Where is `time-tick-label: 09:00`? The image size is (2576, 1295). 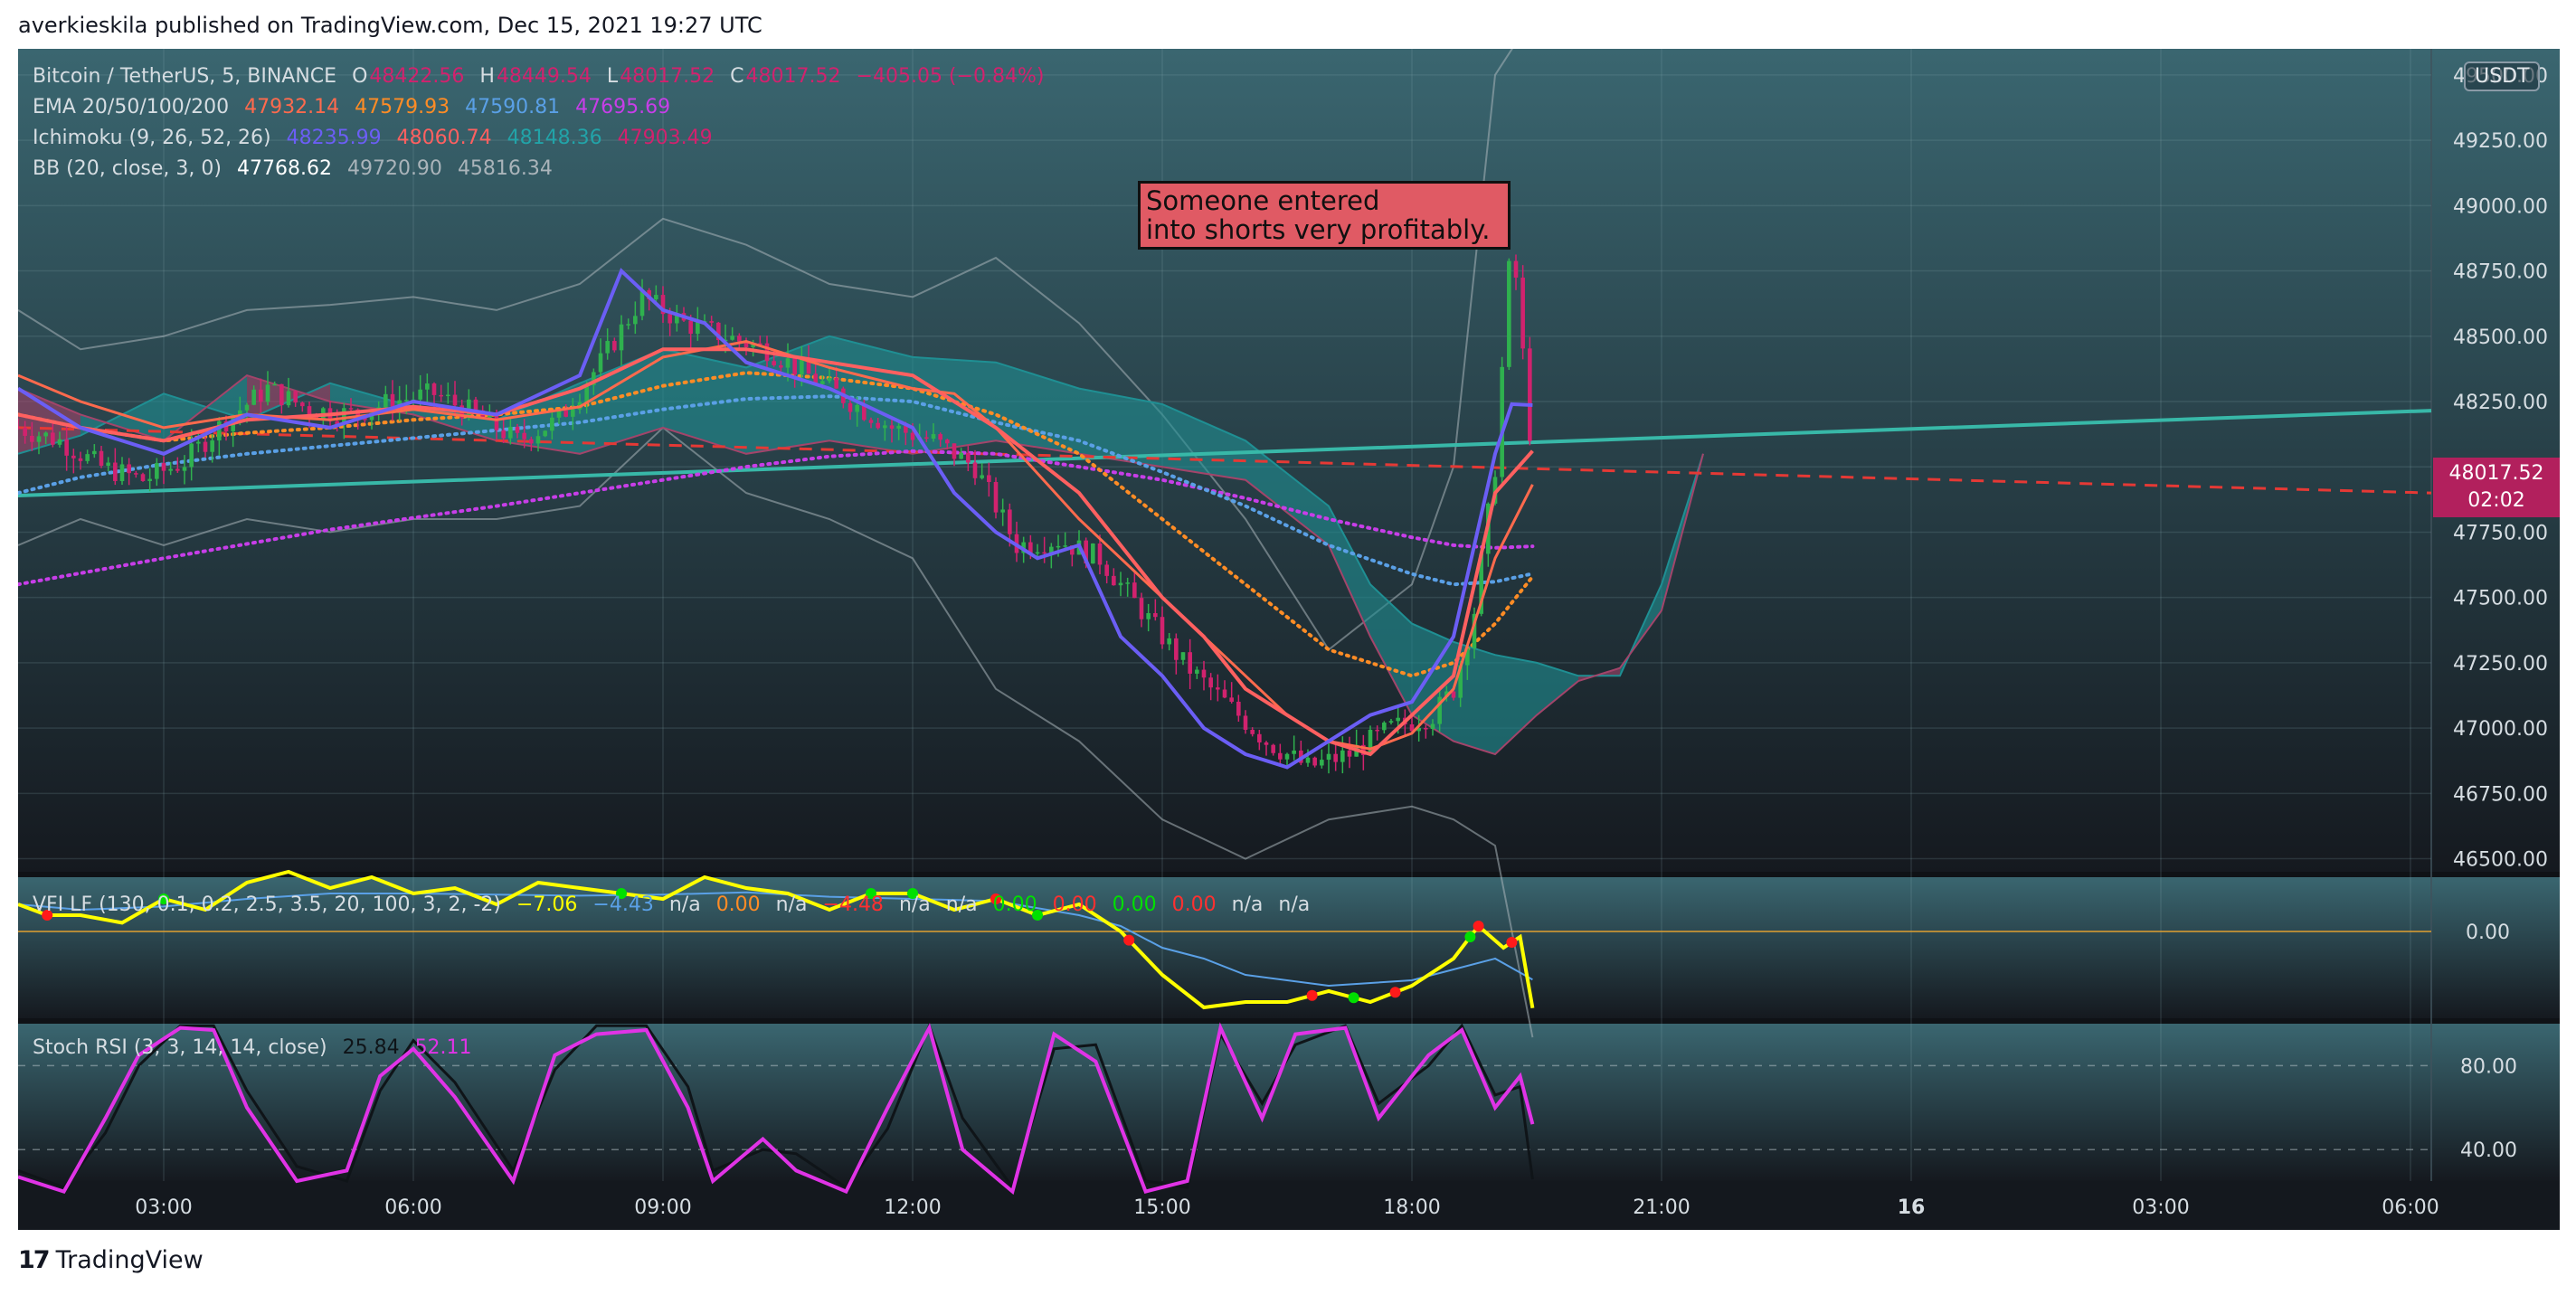 time-tick-label: 09:00 is located at coordinates (663, 1207).